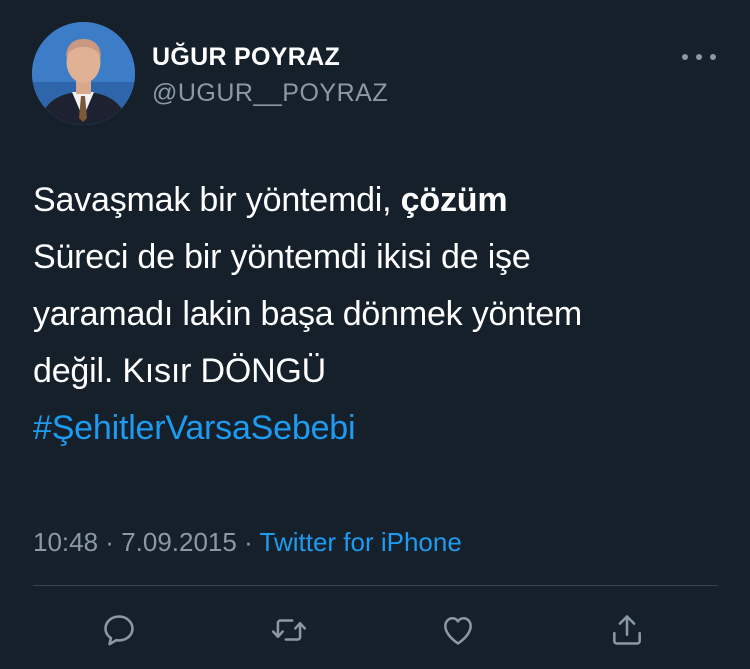  Describe the element at coordinates (179, 542) in the screenshot. I see `tweet-date: 7.09.2015` at that location.